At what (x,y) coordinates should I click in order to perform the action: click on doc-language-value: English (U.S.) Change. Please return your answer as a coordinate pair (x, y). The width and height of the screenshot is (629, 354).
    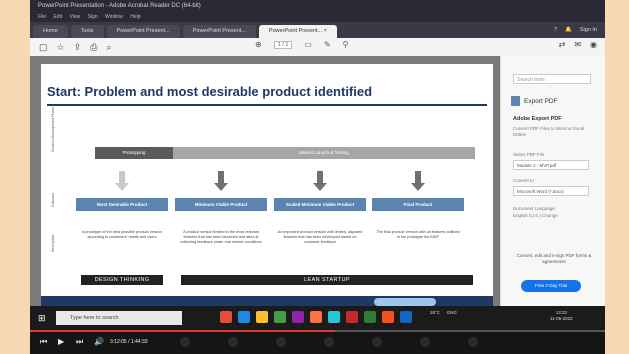
    Looking at the image, I should click on (553, 216).